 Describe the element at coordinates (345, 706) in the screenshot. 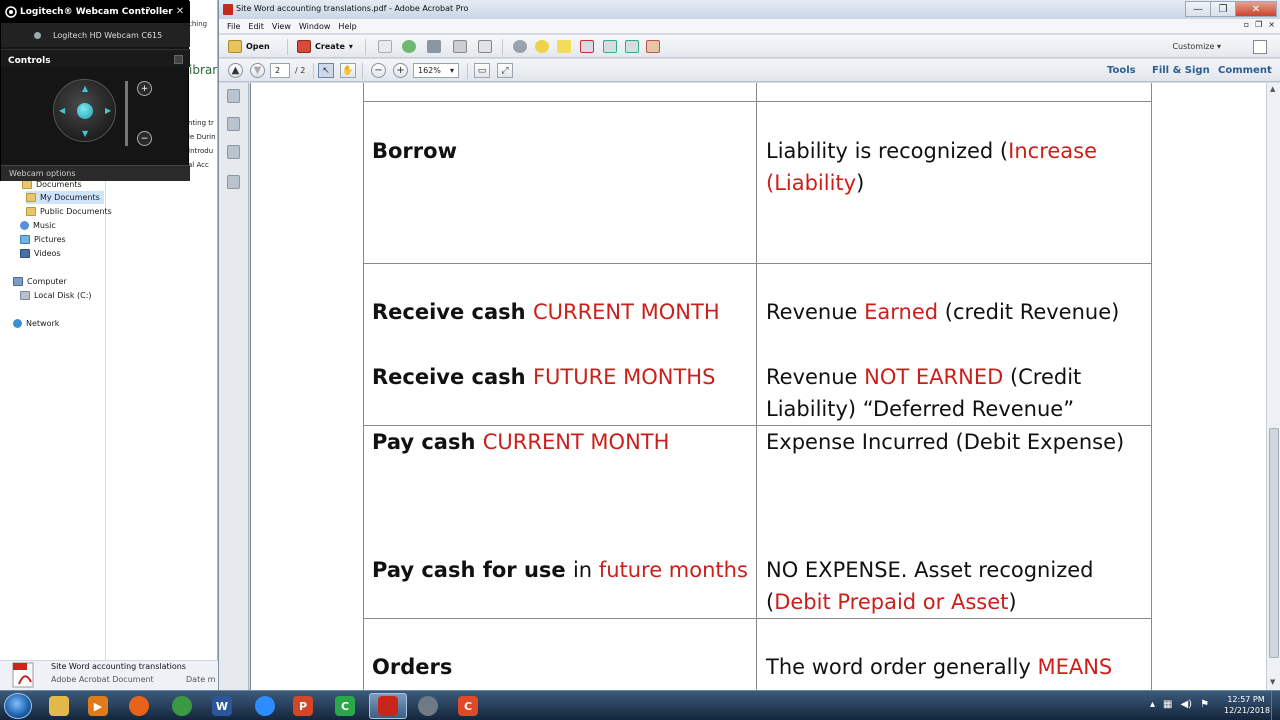

I see `taskbar-app-camtasia: C` at that location.